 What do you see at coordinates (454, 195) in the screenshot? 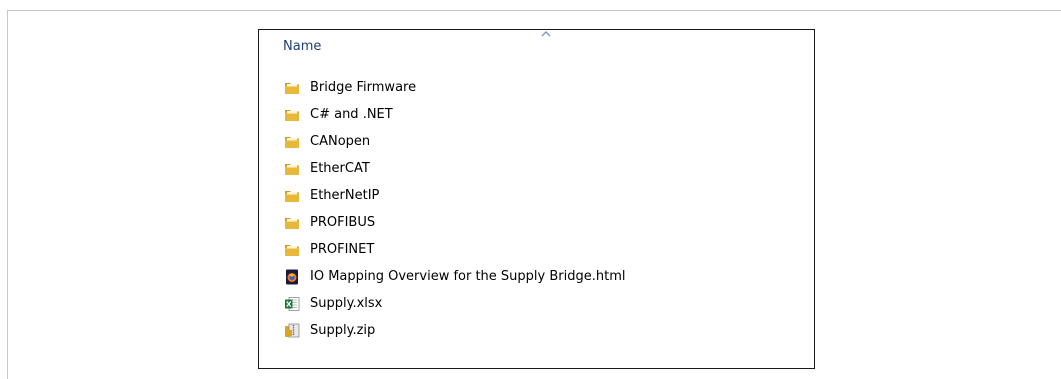
I see `folder-item: EtherNetIP` at bounding box center [454, 195].